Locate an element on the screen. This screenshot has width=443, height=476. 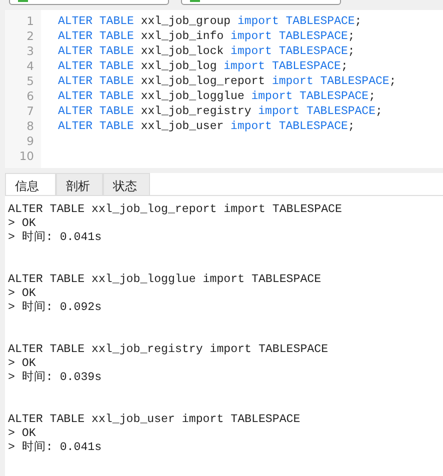
code-line: ALTER TABLE xxl_job_registry import TABLESPACE; is located at coordinates (220, 111).